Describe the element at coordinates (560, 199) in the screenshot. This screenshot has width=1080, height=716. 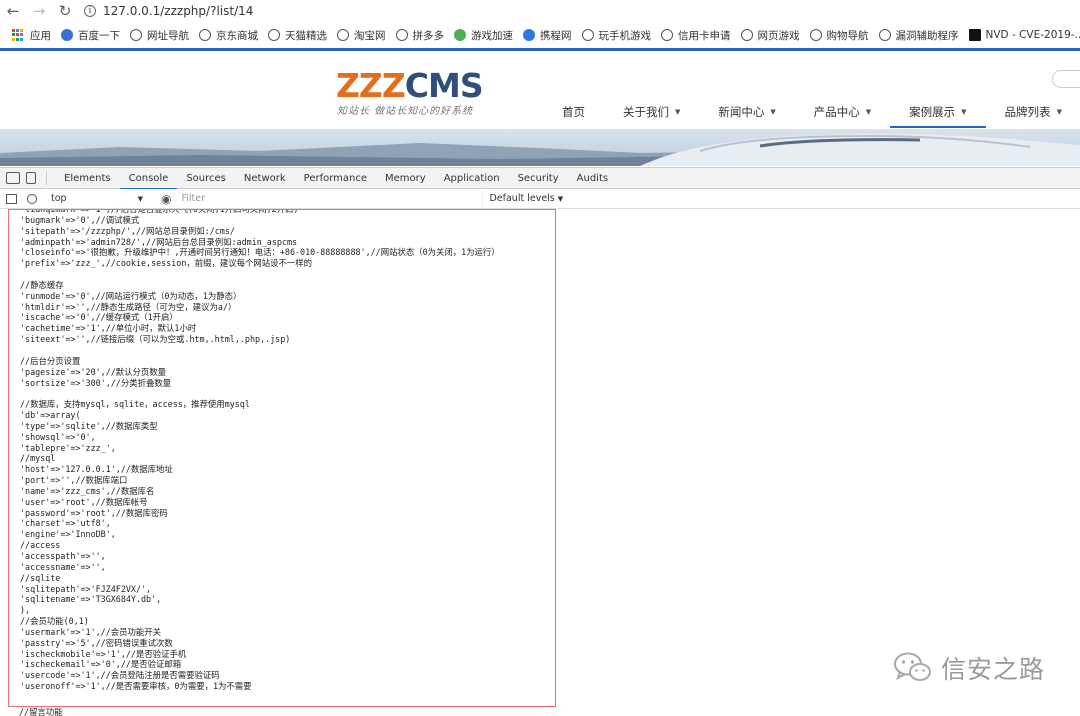
I see `levels-caret-icon: ▼` at that location.